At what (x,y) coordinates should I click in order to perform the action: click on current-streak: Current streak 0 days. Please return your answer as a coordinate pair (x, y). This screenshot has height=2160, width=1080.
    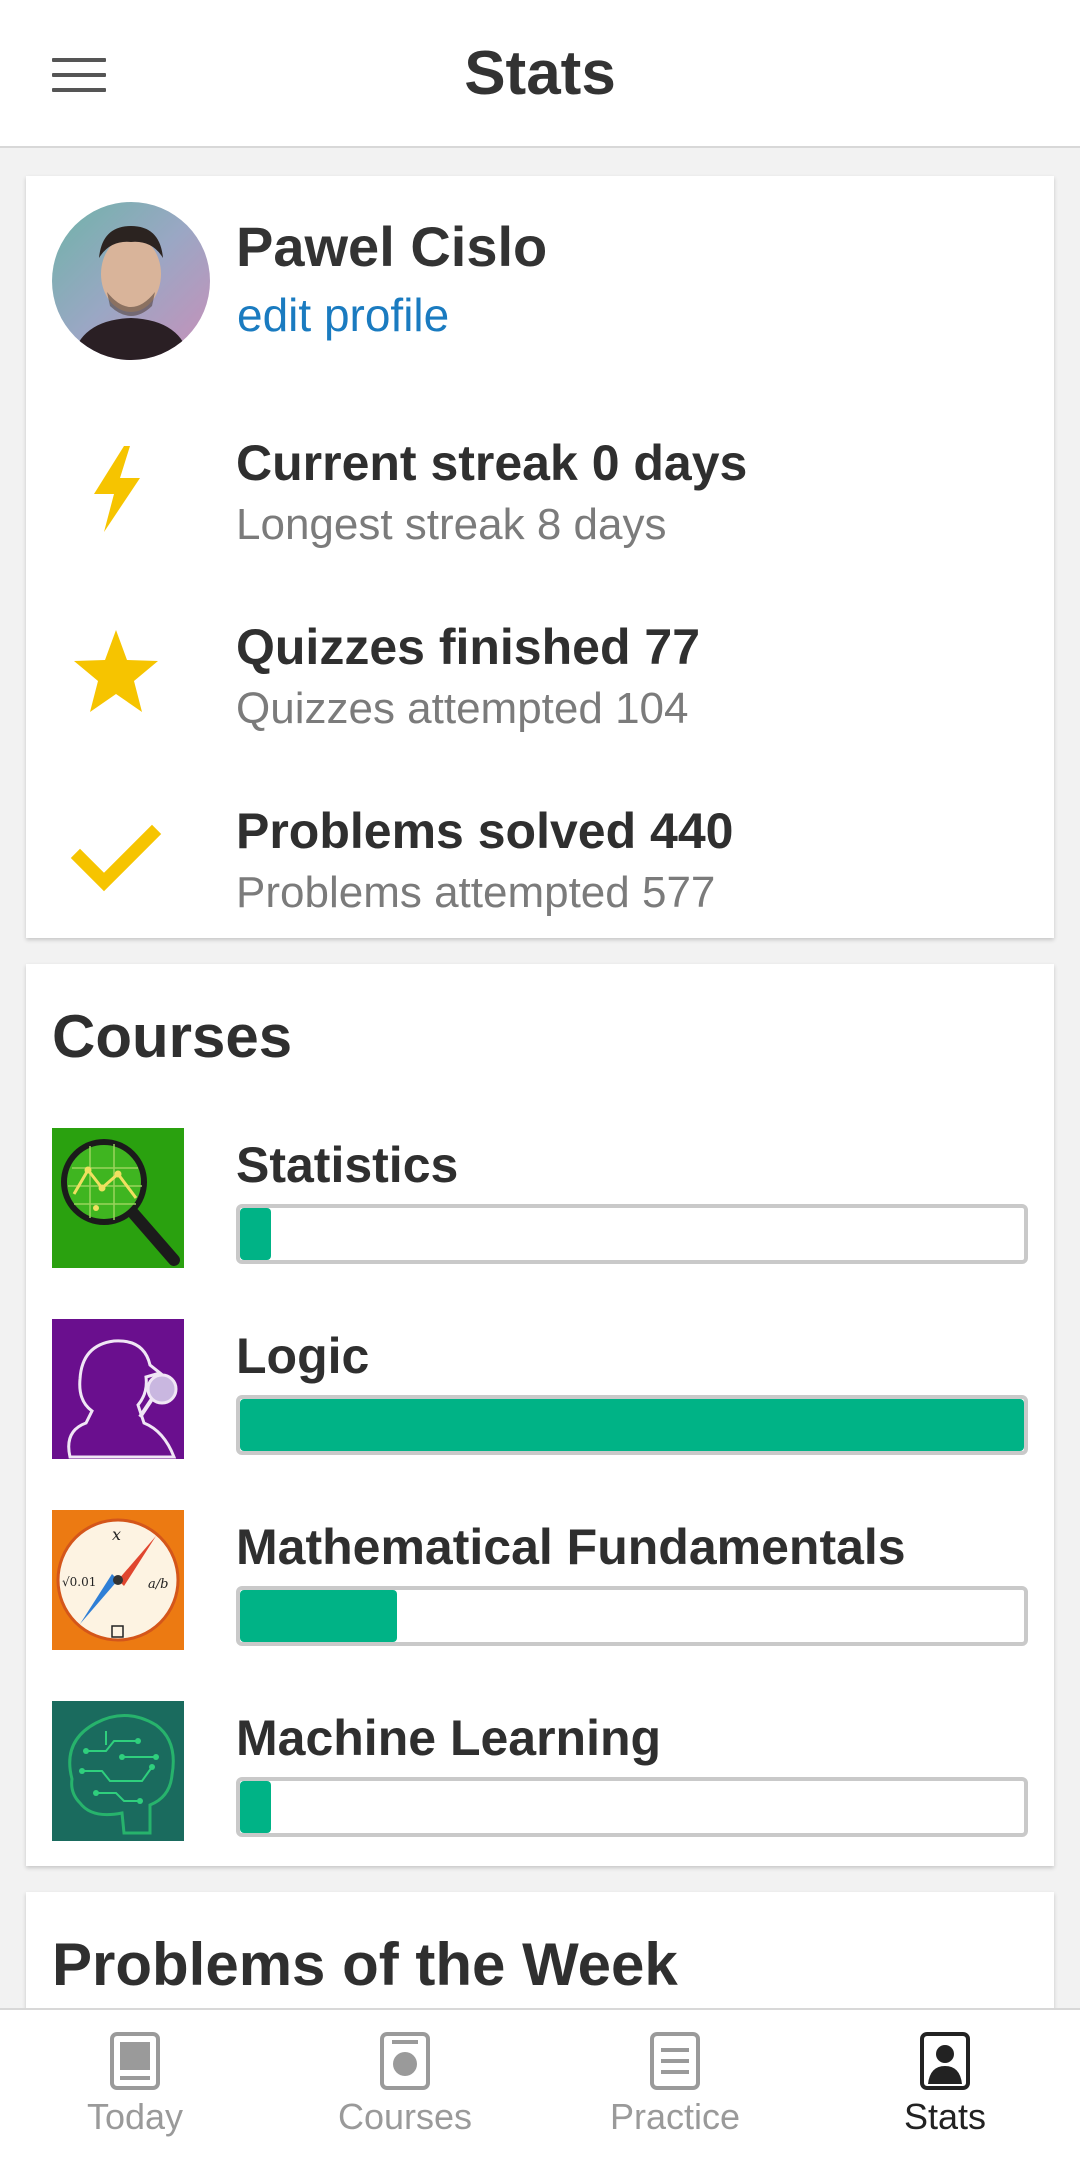
    Looking at the image, I should click on (492, 463).